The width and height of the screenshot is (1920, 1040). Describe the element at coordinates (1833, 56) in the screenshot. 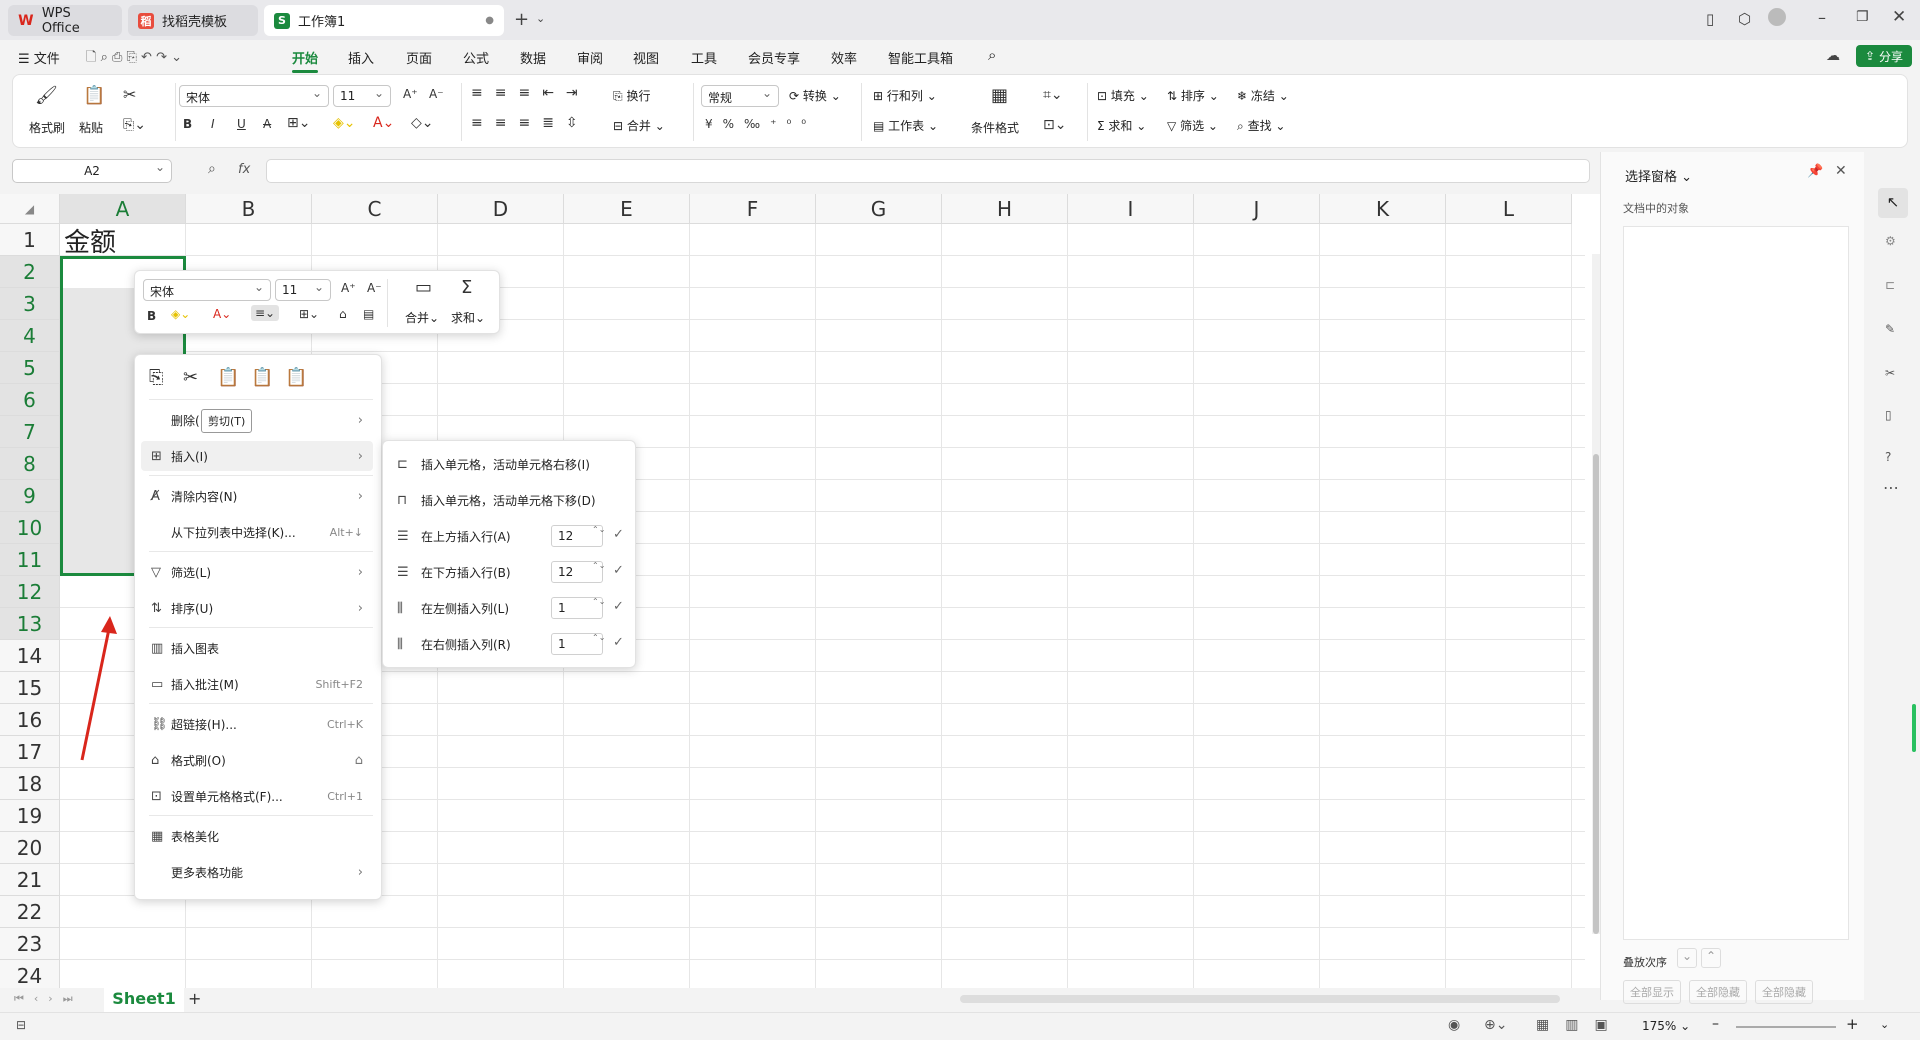

I see `cloud-icon: ☁` at that location.